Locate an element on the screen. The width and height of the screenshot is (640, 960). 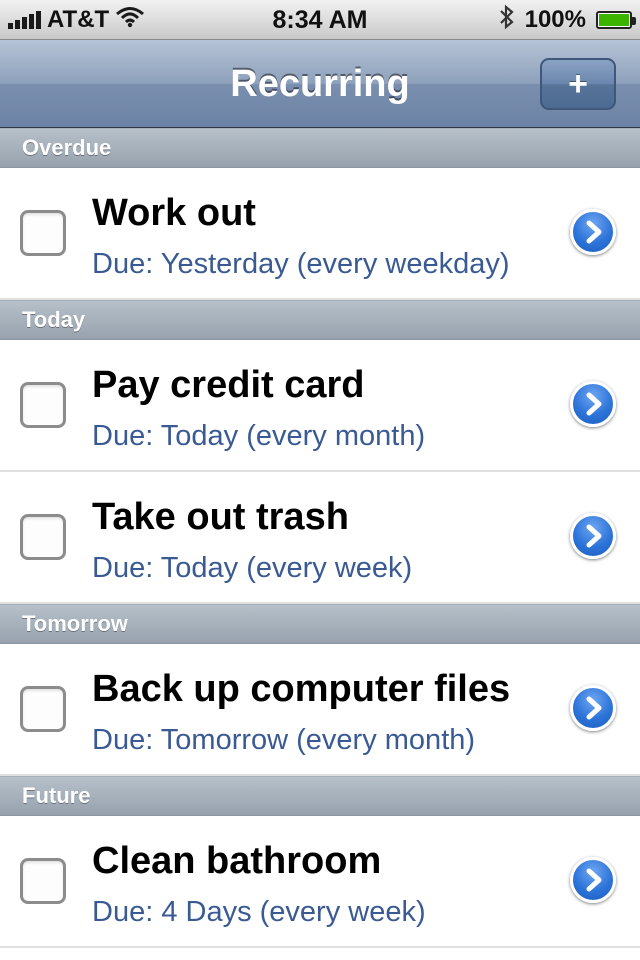
task-title: Back up computer files is located at coordinates (301, 689).